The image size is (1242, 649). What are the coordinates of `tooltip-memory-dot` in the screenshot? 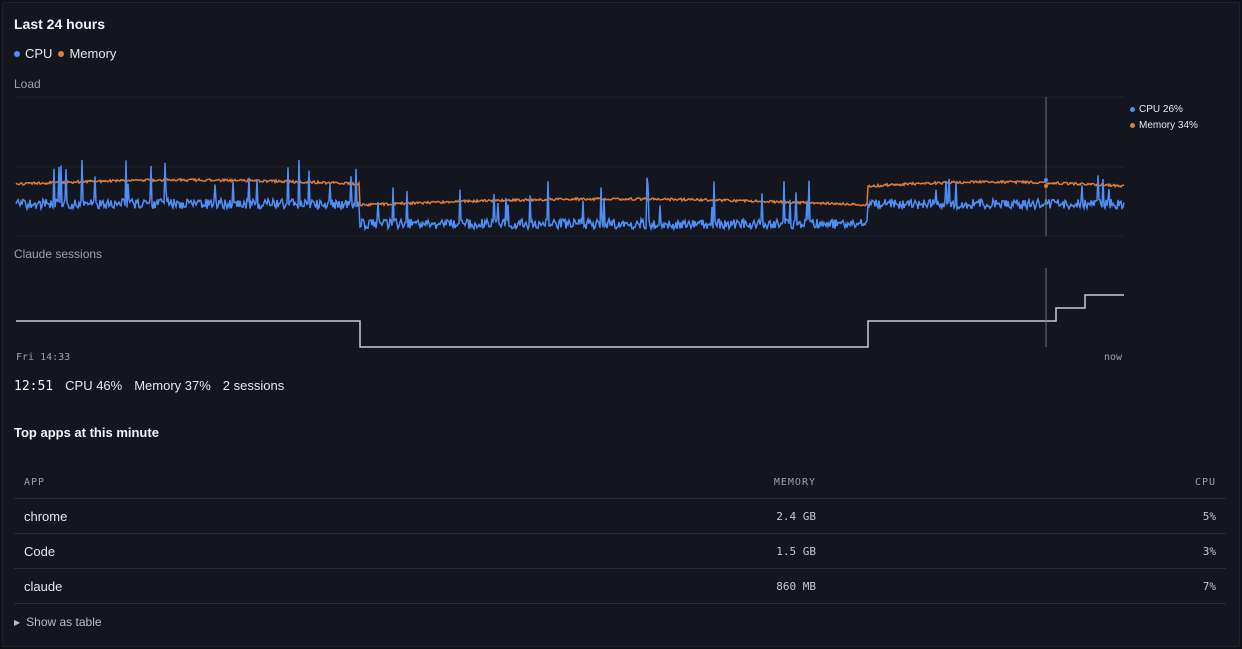 It's located at (1132, 125).